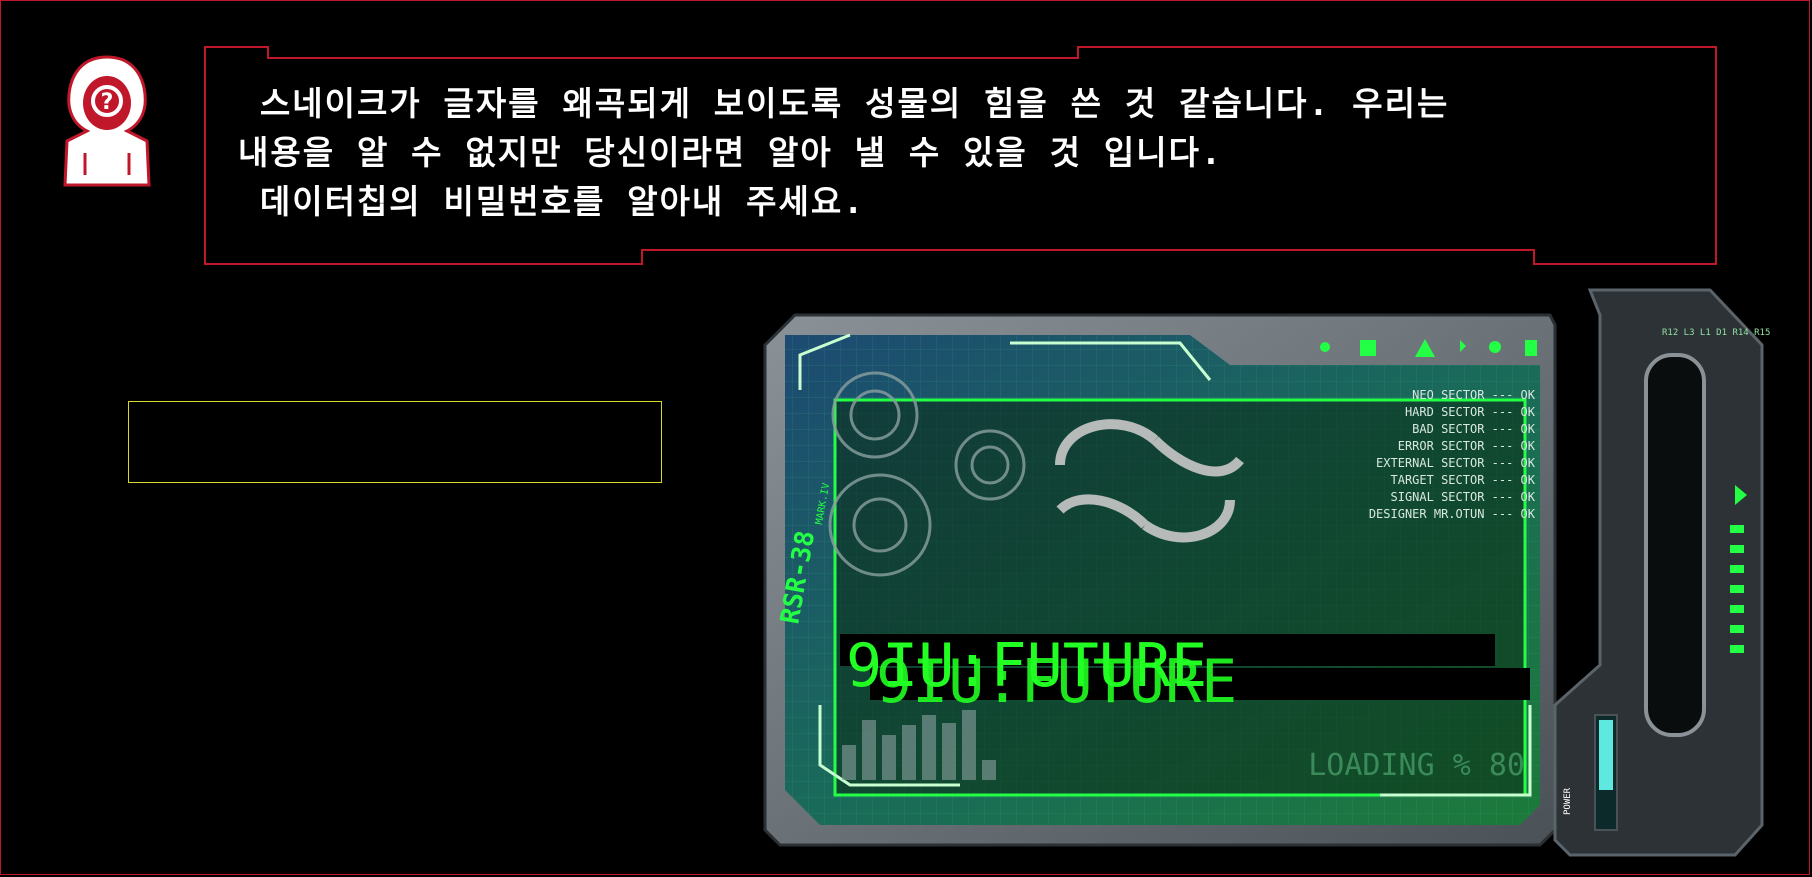  What do you see at coordinates (1716, 333) in the screenshot?
I see `svg-text: R12 L3 L1 D1 R14 R15` at bounding box center [1716, 333].